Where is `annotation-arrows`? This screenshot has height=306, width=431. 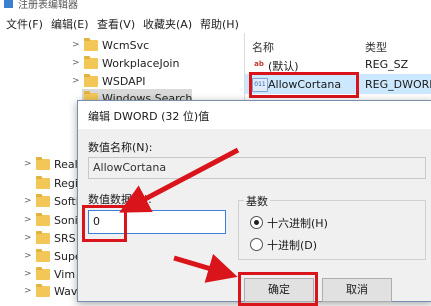 annotation-arrows is located at coordinates (179, 215).